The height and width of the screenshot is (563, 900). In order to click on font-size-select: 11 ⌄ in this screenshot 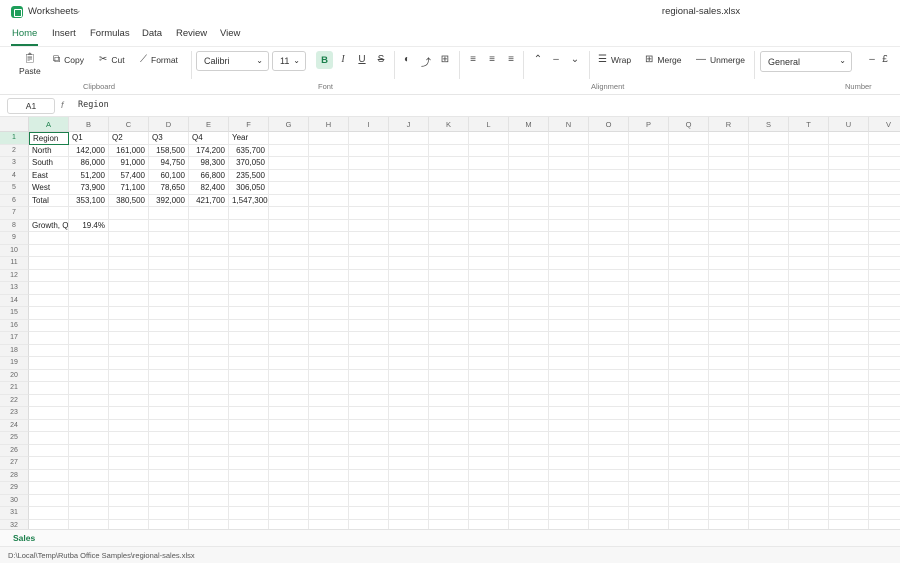, I will do `click(289, 61)`.